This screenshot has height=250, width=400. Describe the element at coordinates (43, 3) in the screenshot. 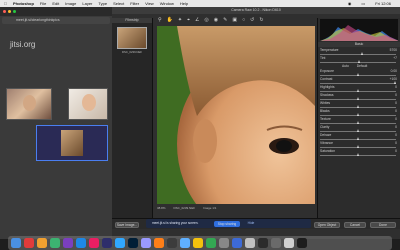

I see `menu-file: File` at that location.